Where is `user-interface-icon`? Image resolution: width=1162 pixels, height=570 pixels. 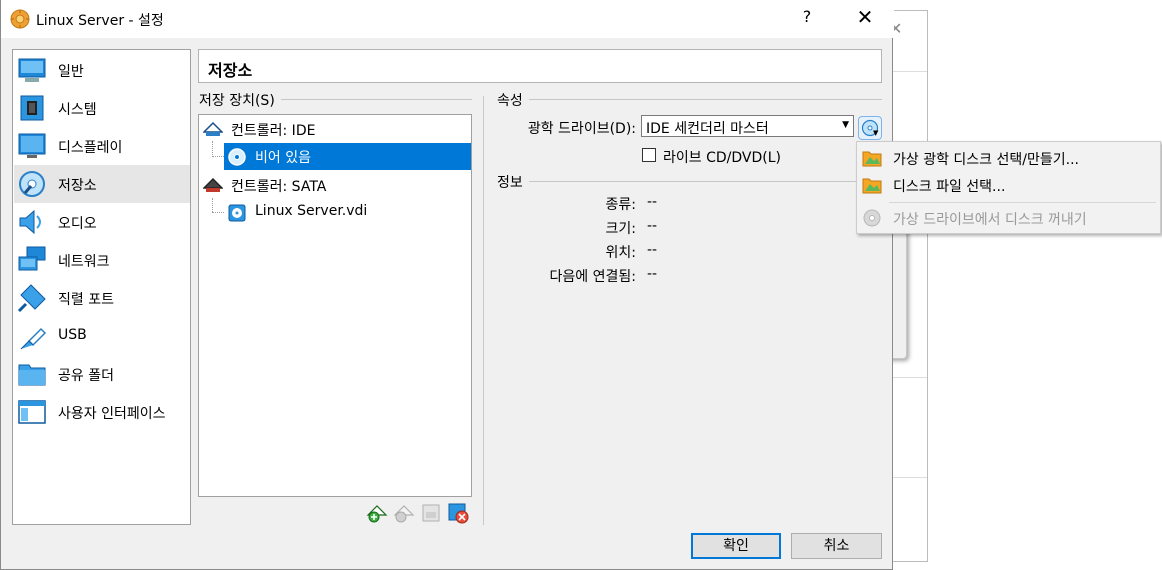 user-interface-icon is located at coordinates (32, 412).